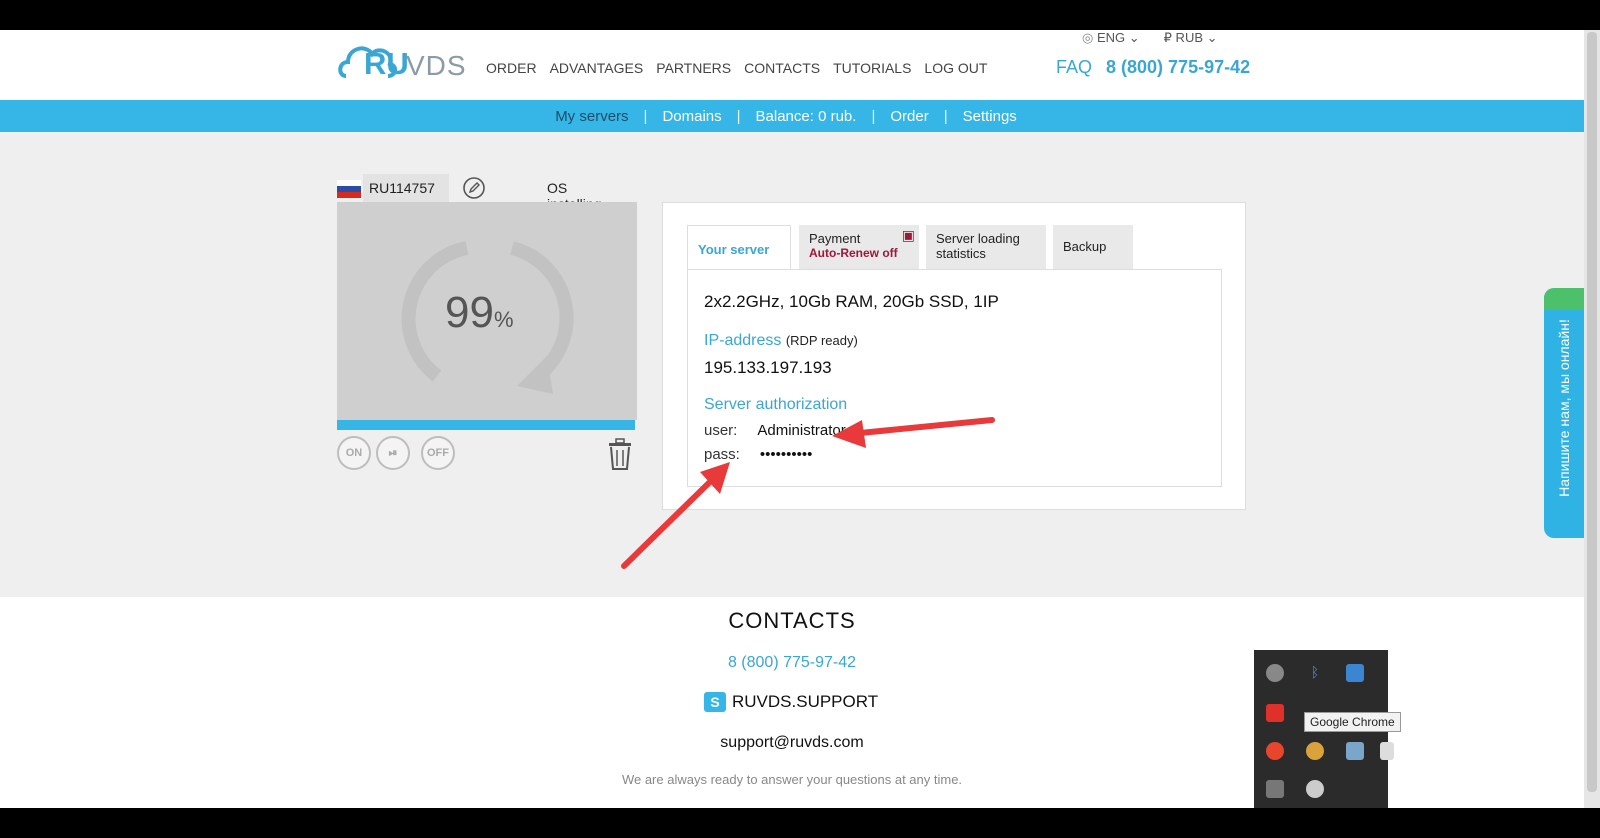  I want to click on skype-icon: S, so click(715, 702).